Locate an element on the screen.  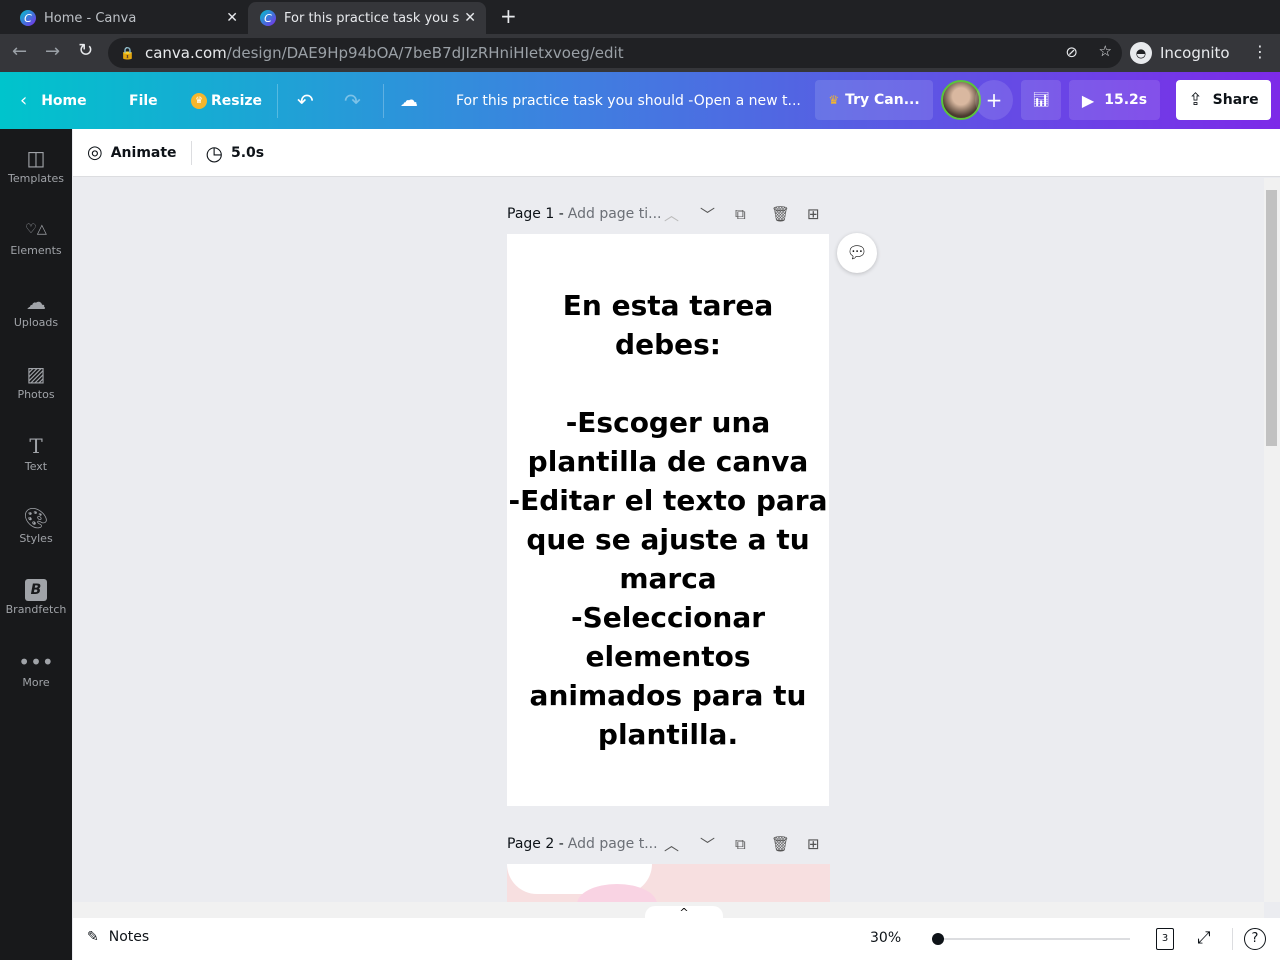
sidebar-item-uploads: ☁ Uploads is located at coordinates (36, 309).